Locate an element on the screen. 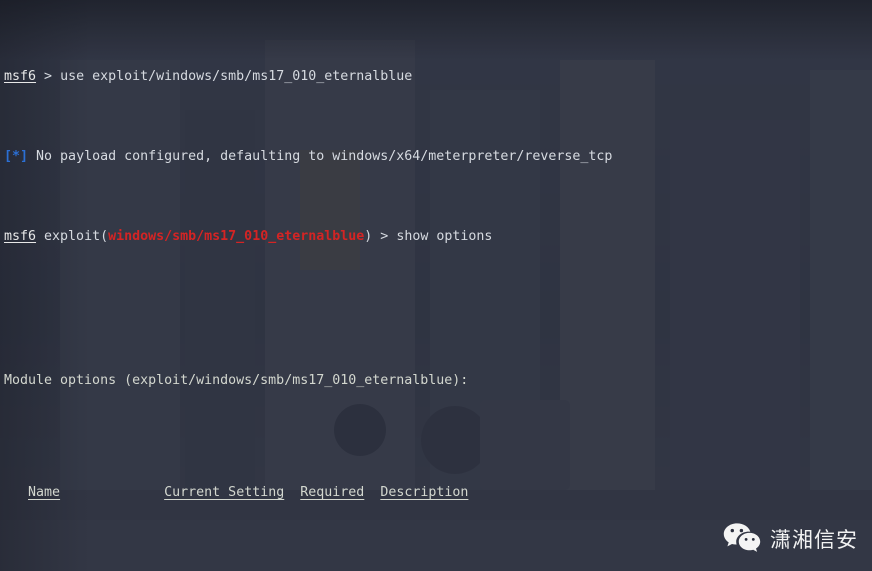 The width and height of the screenshot is (872, 571). column-header-description: Description is located at coordinates (424, 492).